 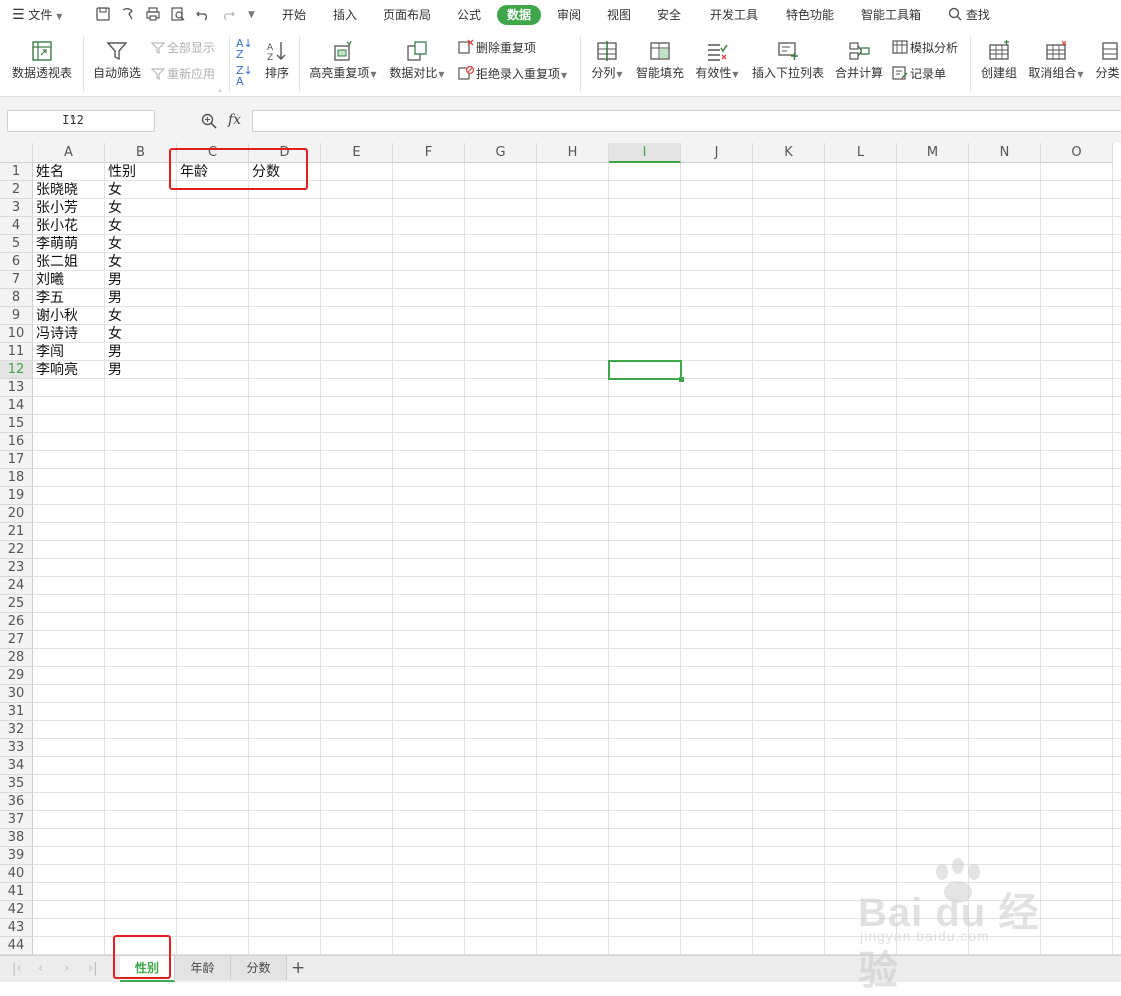 I want to click on row-header: 35, so click(x=16, y=784).